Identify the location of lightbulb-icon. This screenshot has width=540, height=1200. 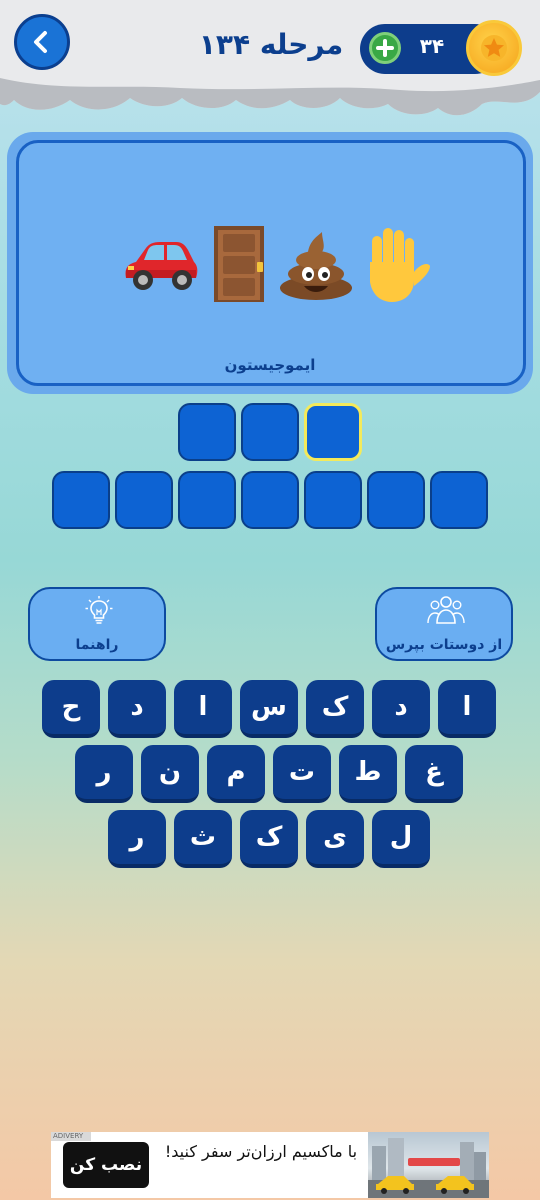
(99, 610).